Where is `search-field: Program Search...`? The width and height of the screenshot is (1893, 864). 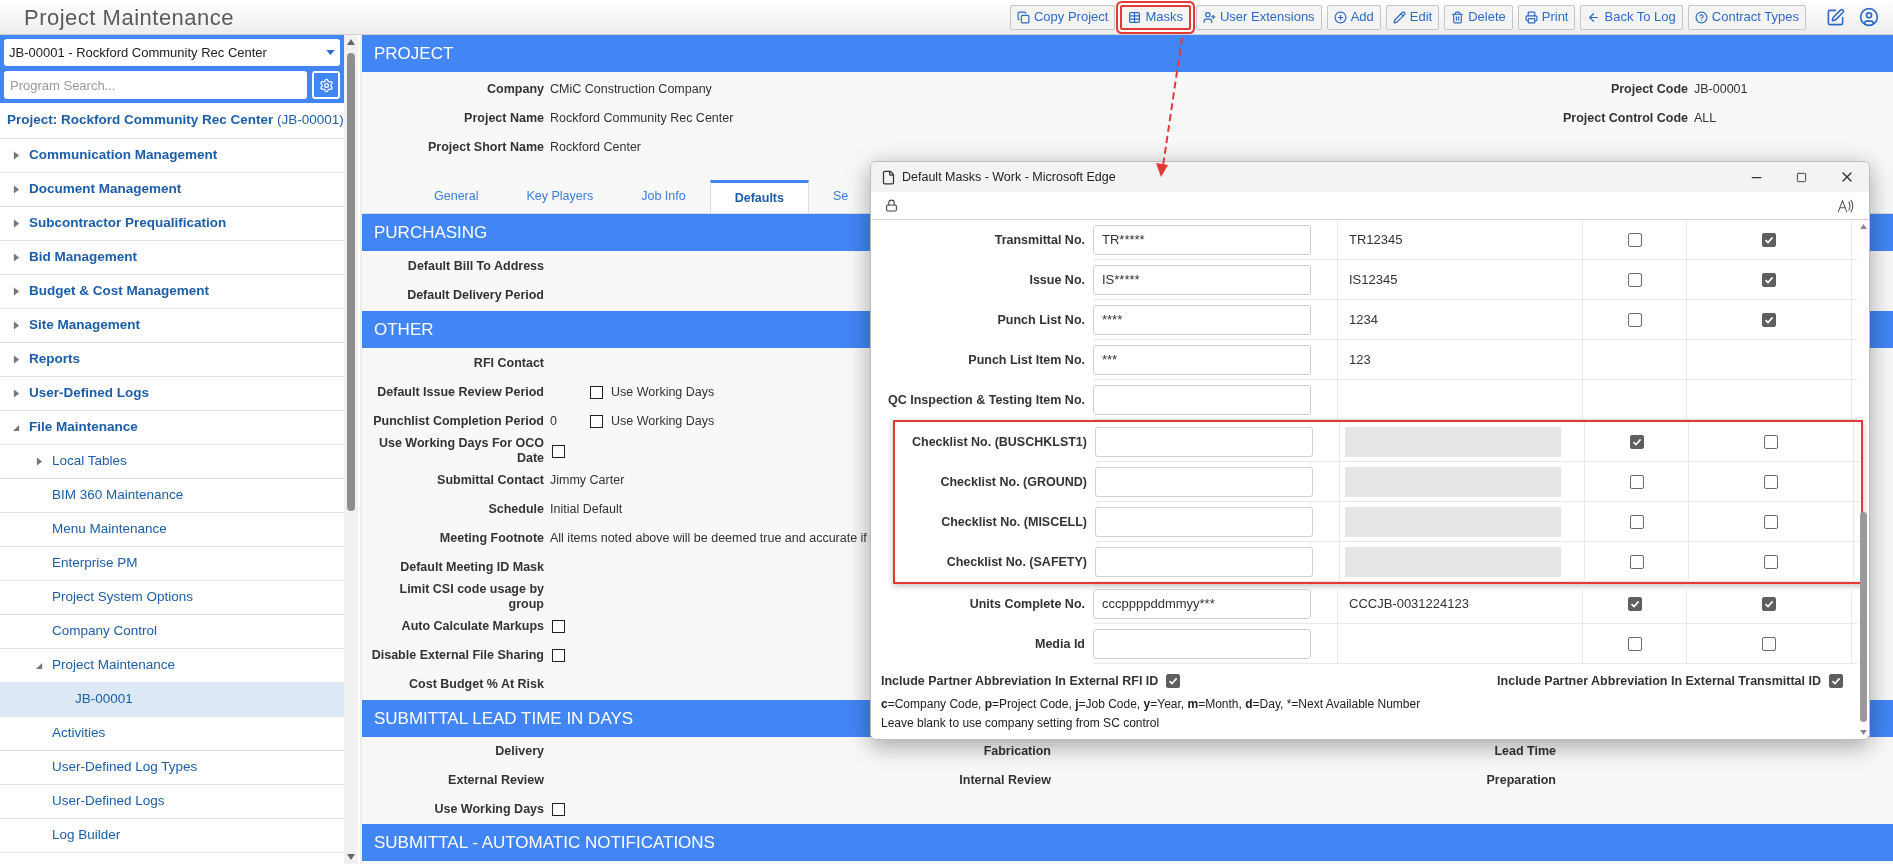
search-field: Program Search... is located at coordinates (155, 85).